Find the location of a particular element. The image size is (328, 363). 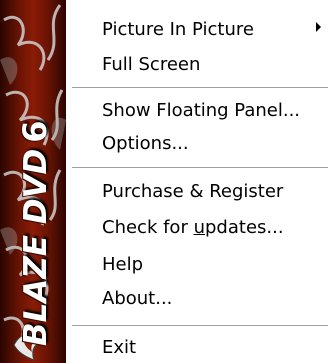

submenu-arrow-icon is located at coordinates (318, 27).